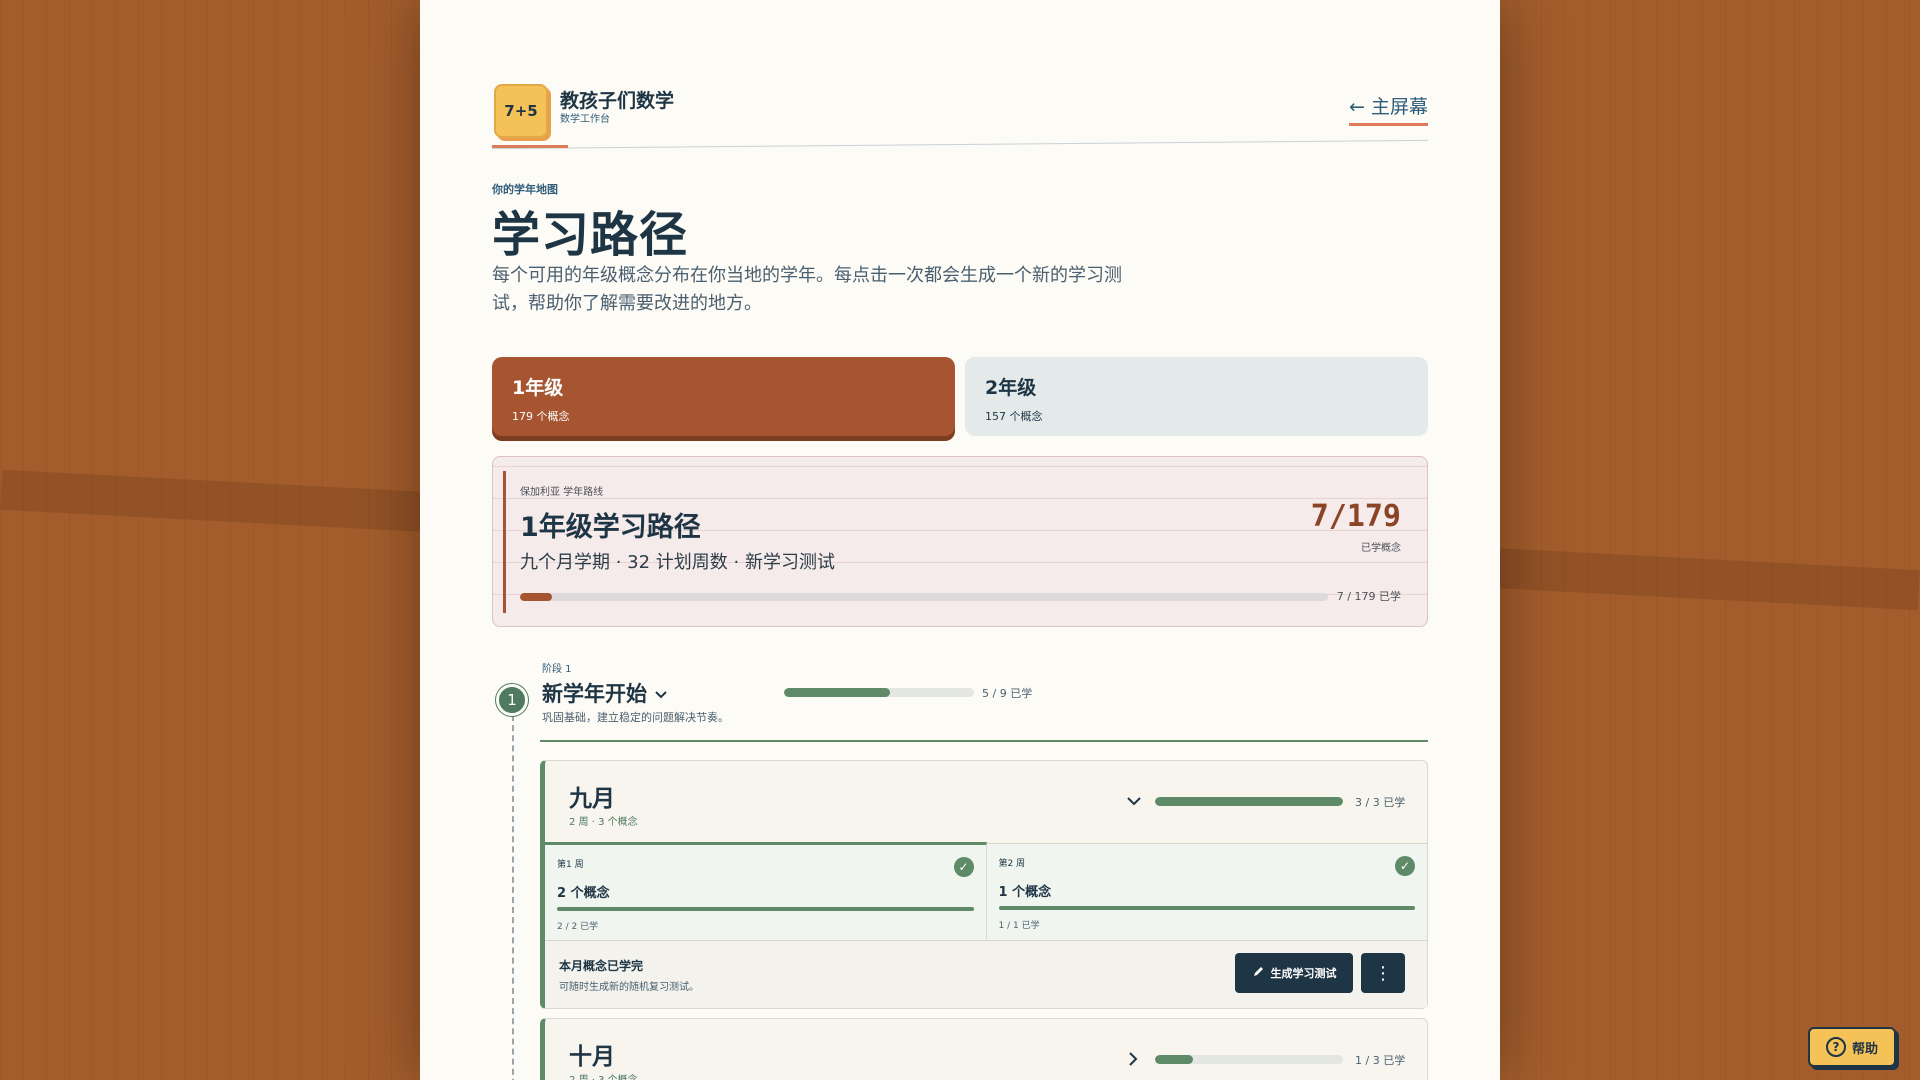 The image size is (1920, 1080). Describe the element at coordinates (590, 235) in the screenshot. I see `page-title: 学习路径` at that location.